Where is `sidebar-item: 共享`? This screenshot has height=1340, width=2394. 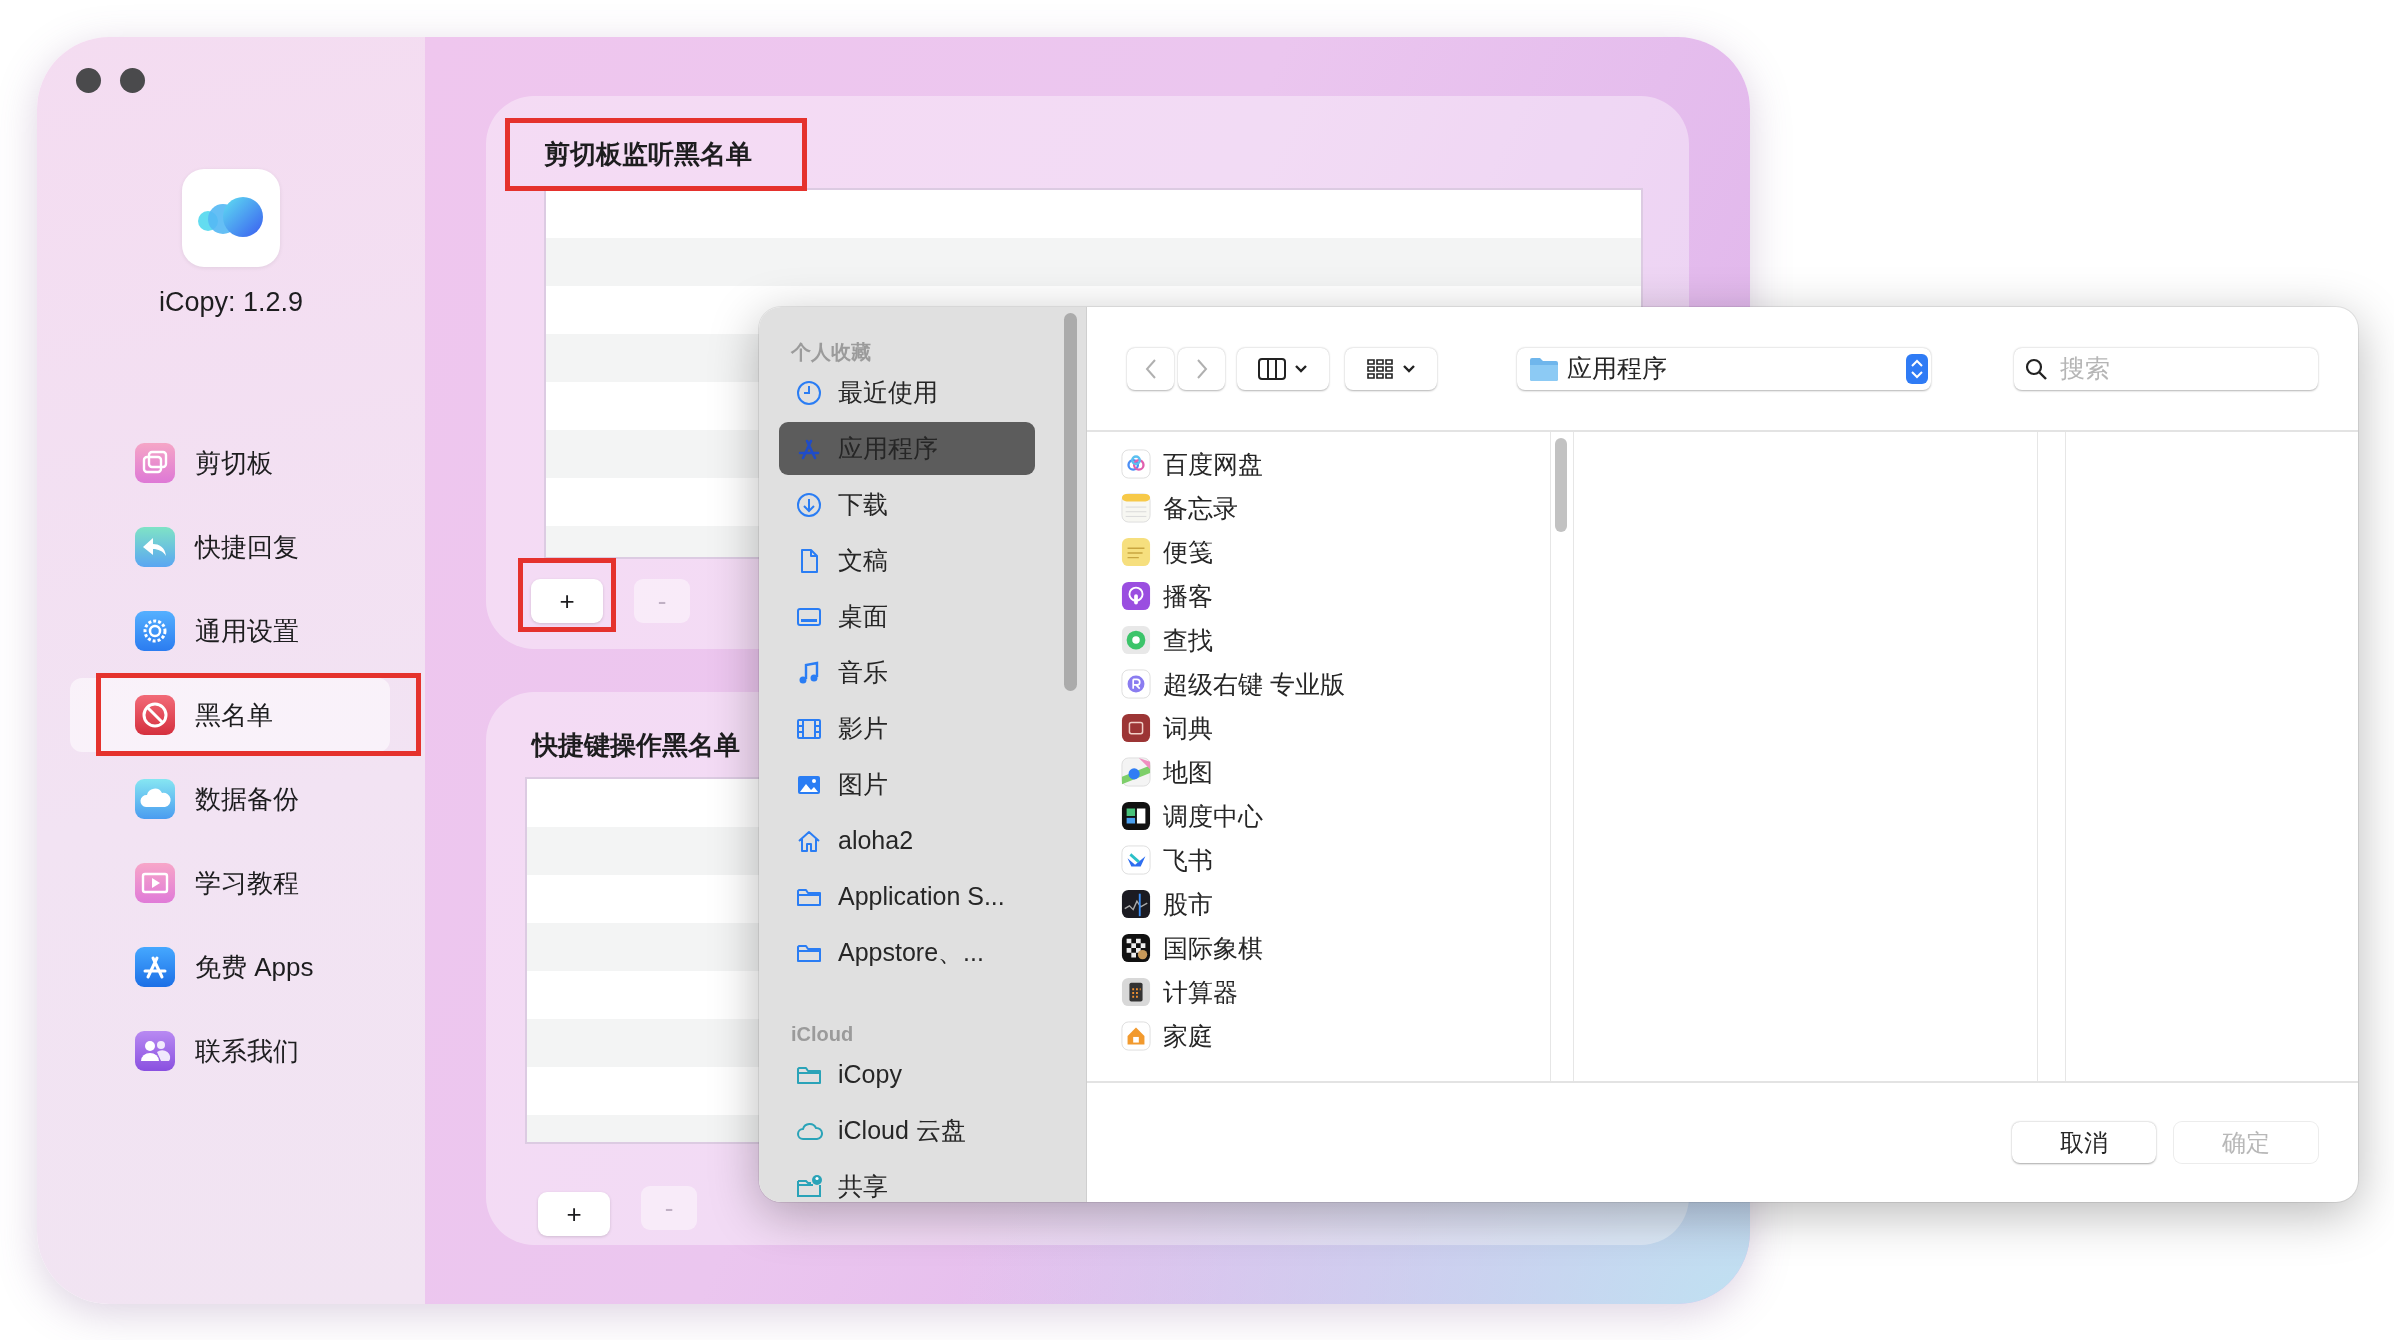 sidebar-item: 共享 is located at coordinates (907, 1181).